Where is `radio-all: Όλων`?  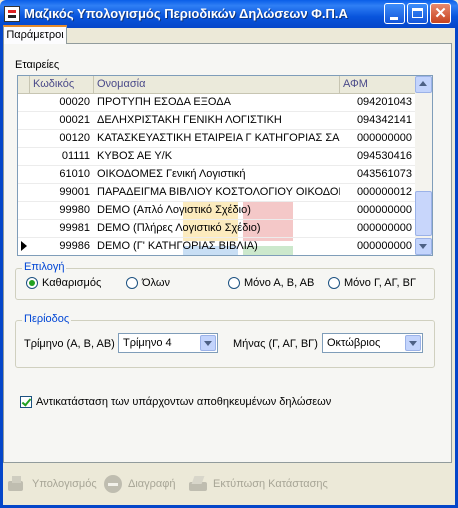
radio-all: Όλων is located at coordinates (148, 283).